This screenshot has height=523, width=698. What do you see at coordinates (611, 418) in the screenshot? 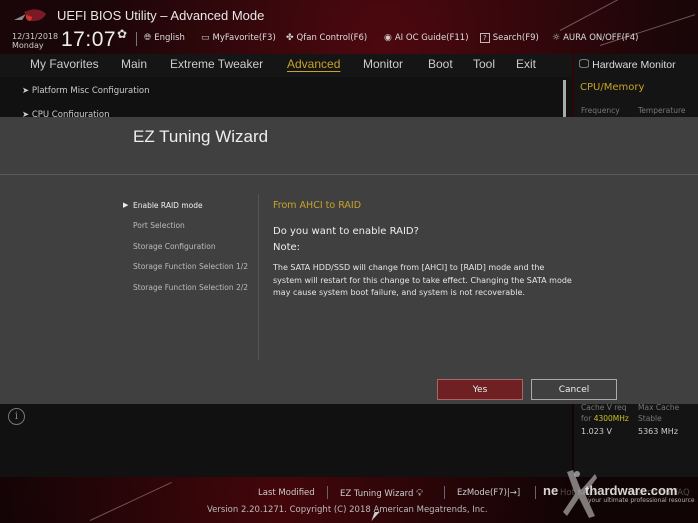
I see `cache-freq: 4300MHz` at bounding box center [611, 418].